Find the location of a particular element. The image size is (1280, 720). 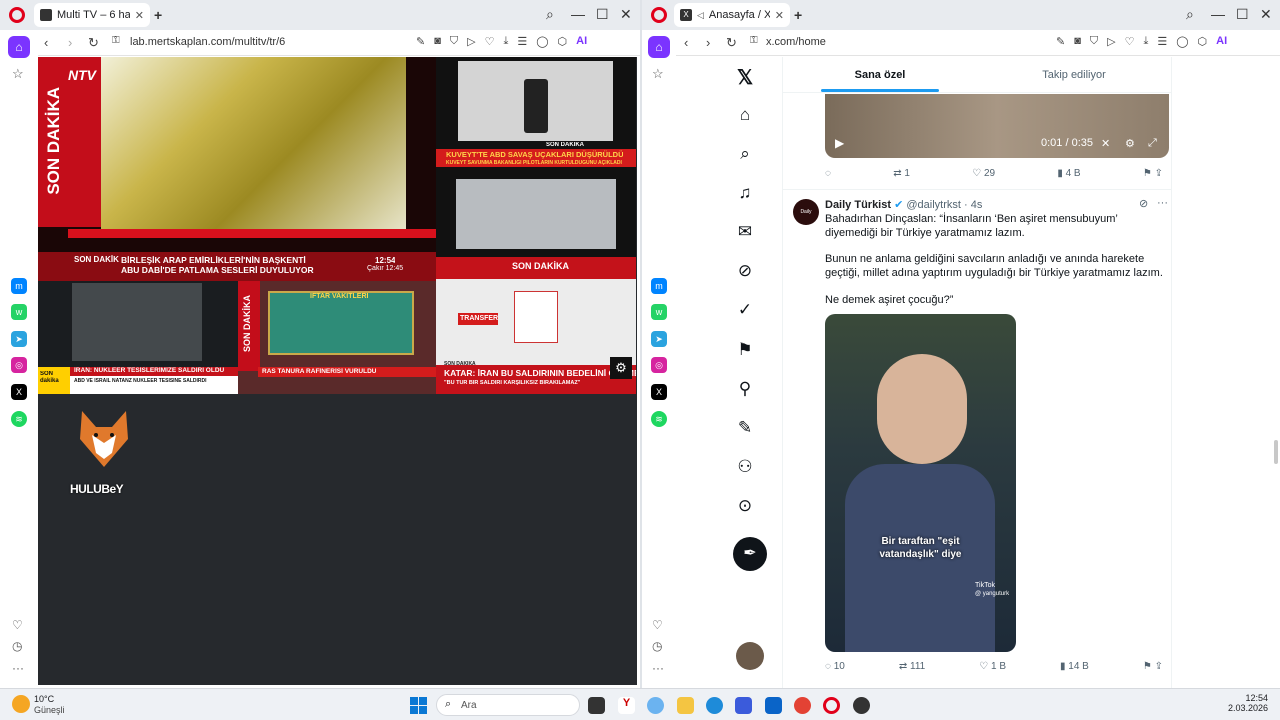

x-logo-icon: 𝕏 is located at coordinates (745, 77).